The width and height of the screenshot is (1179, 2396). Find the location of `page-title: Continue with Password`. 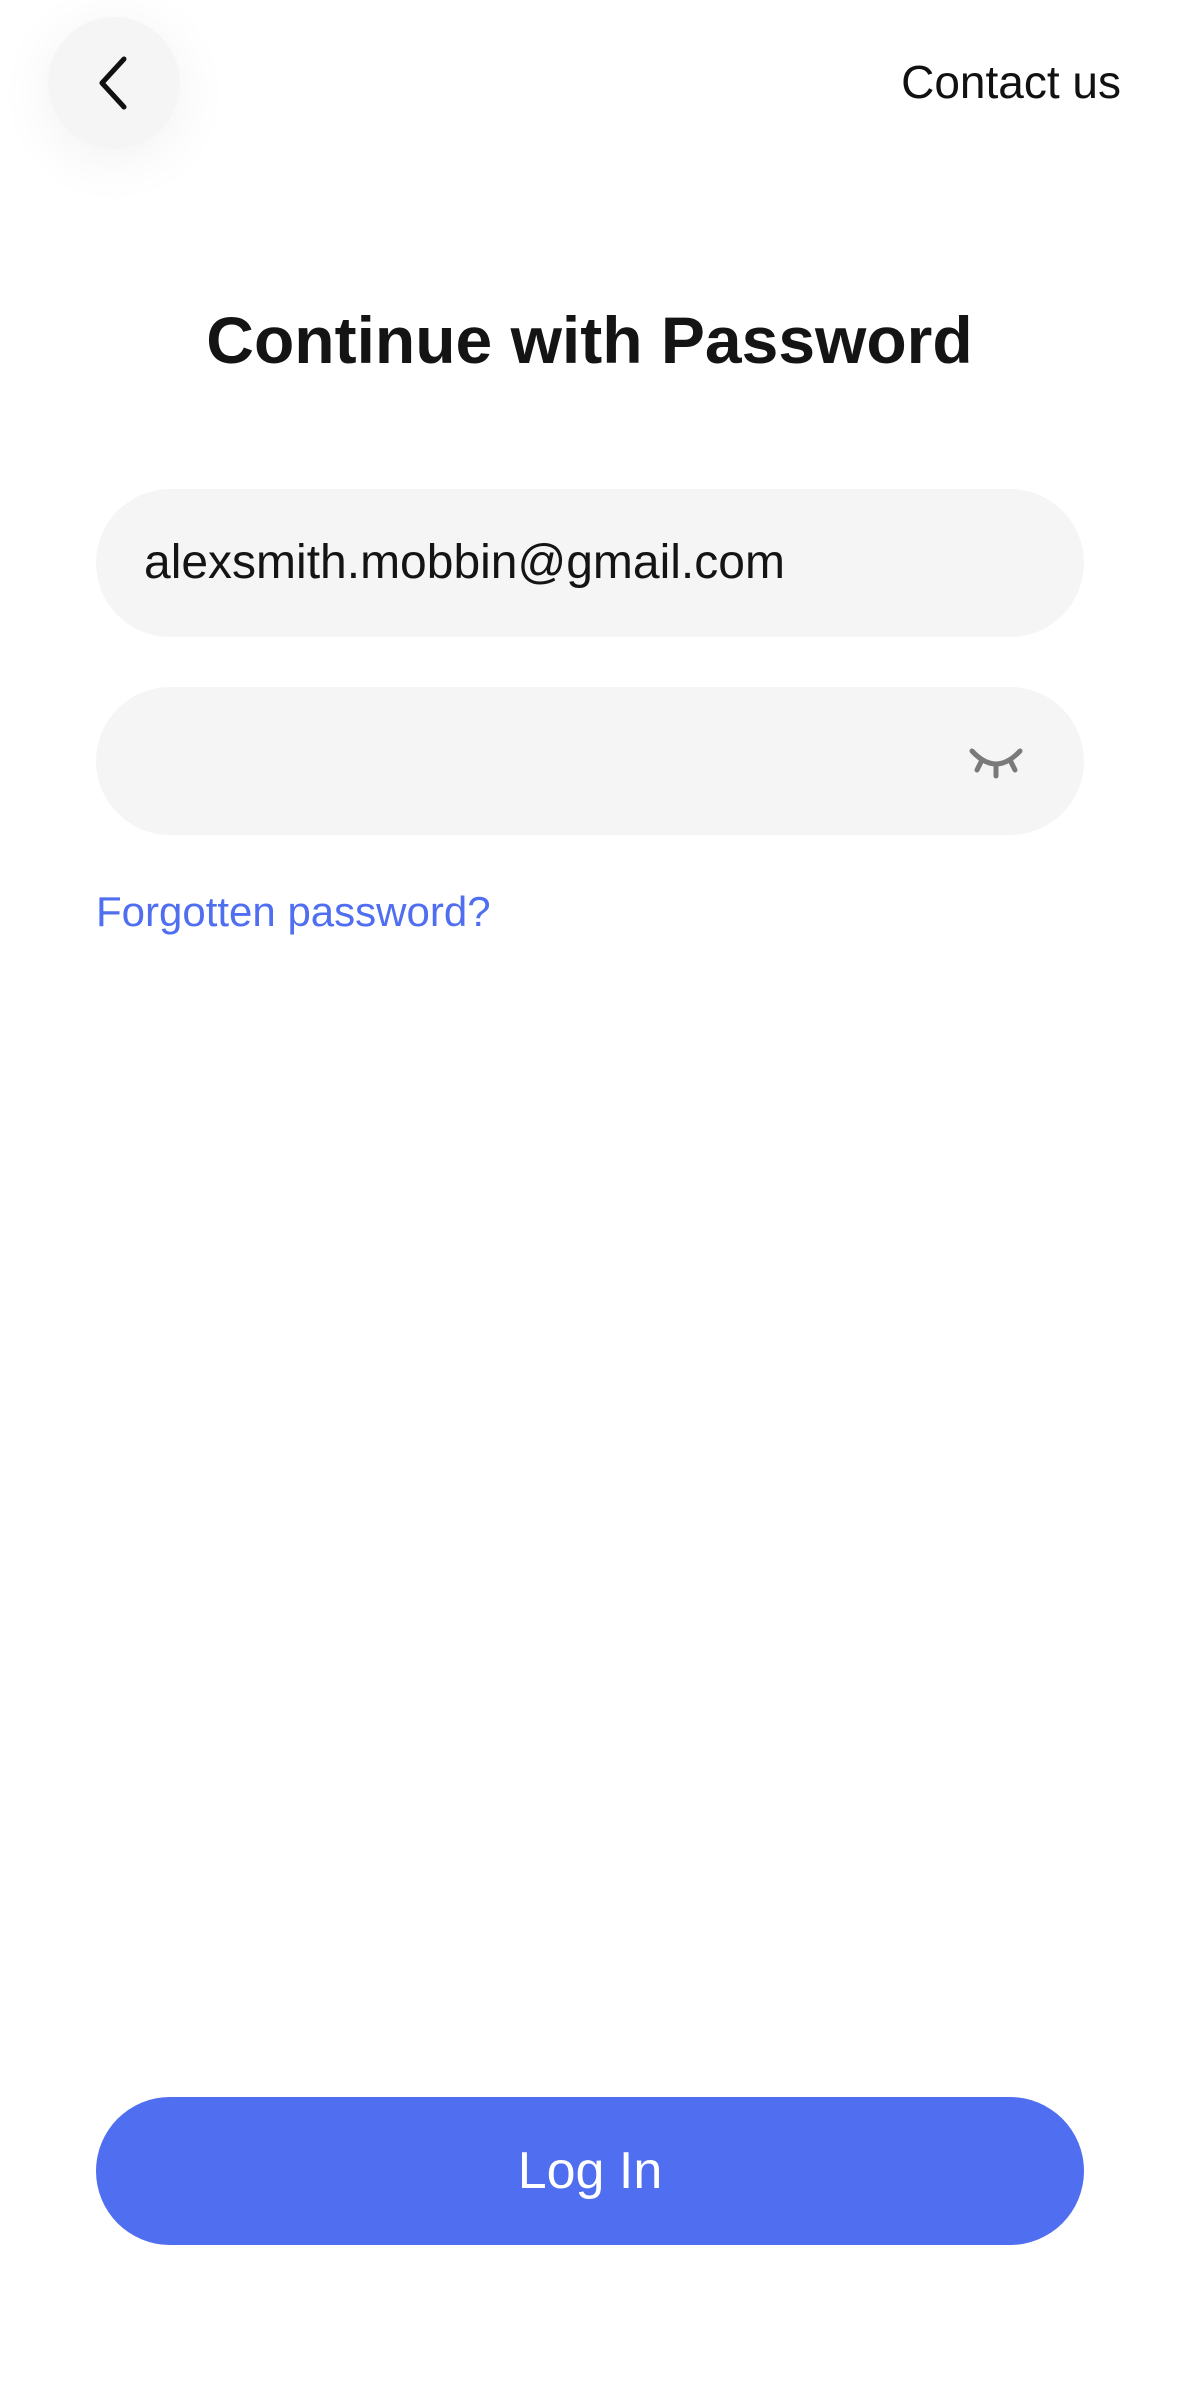

page-title: Continue with Password is located at coordinates (589, 340).